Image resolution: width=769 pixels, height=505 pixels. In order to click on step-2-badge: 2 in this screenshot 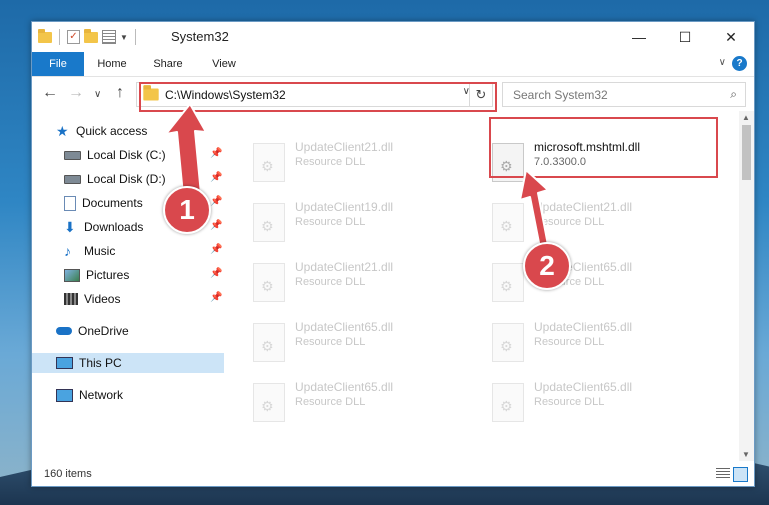, I will do `click(547, 266)`.